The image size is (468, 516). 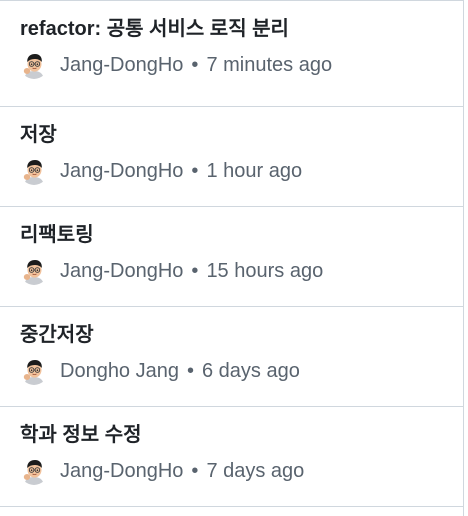 I want to click on commit-meta: Jang-DongHo • 7 days ago, so click(x=231, y=471).